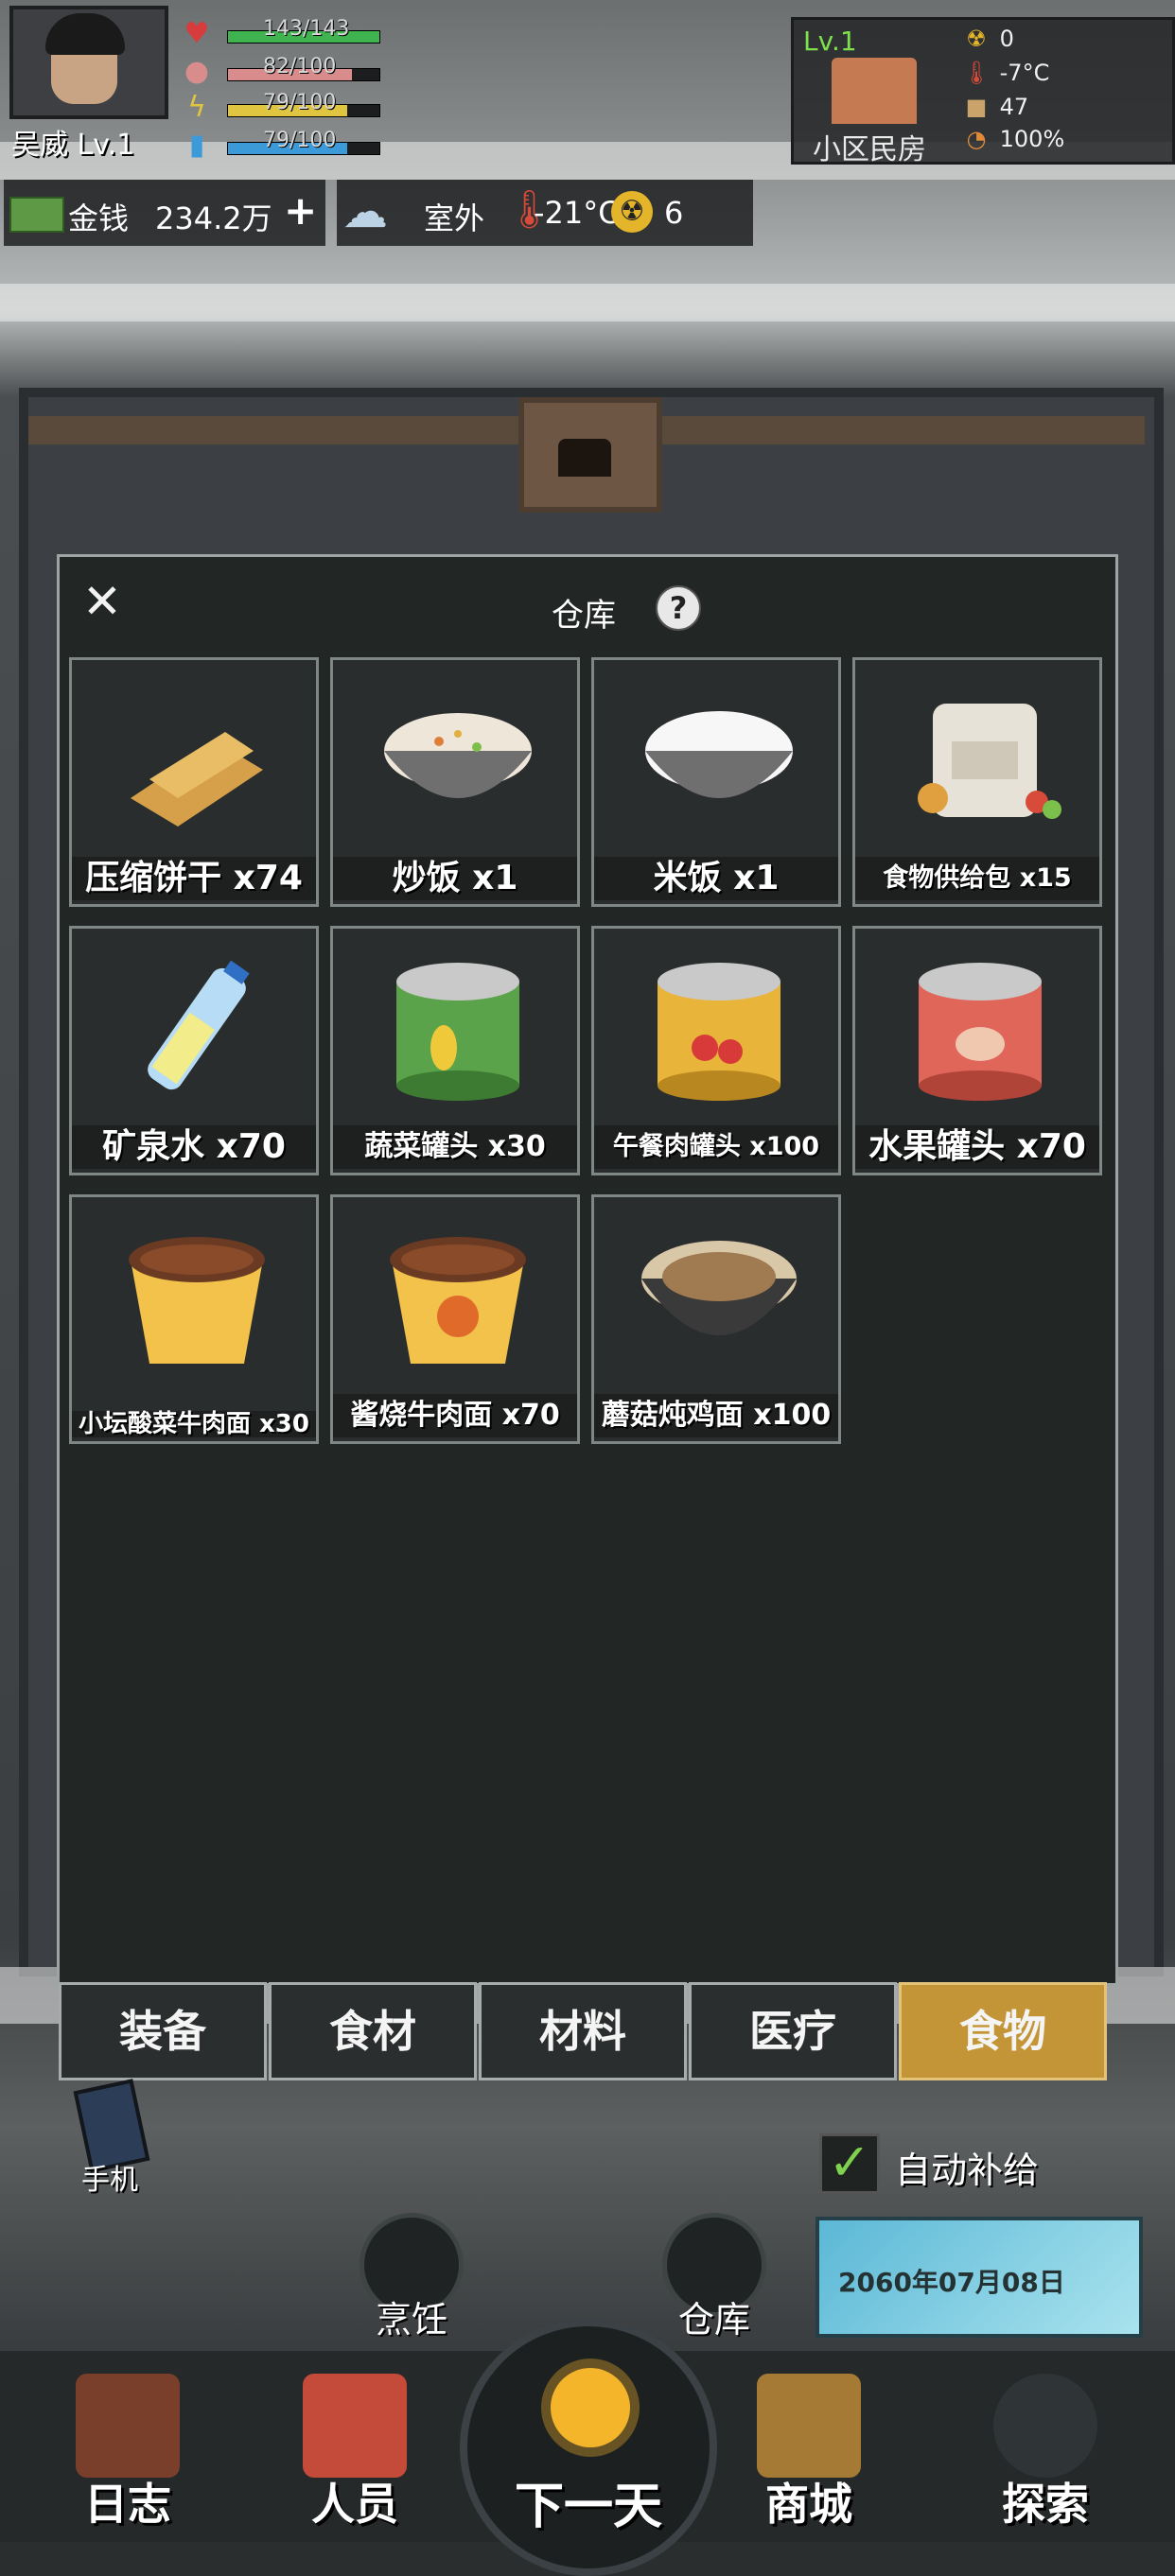  I want to click on cook-label: 烹饪, so click(411, 2320).